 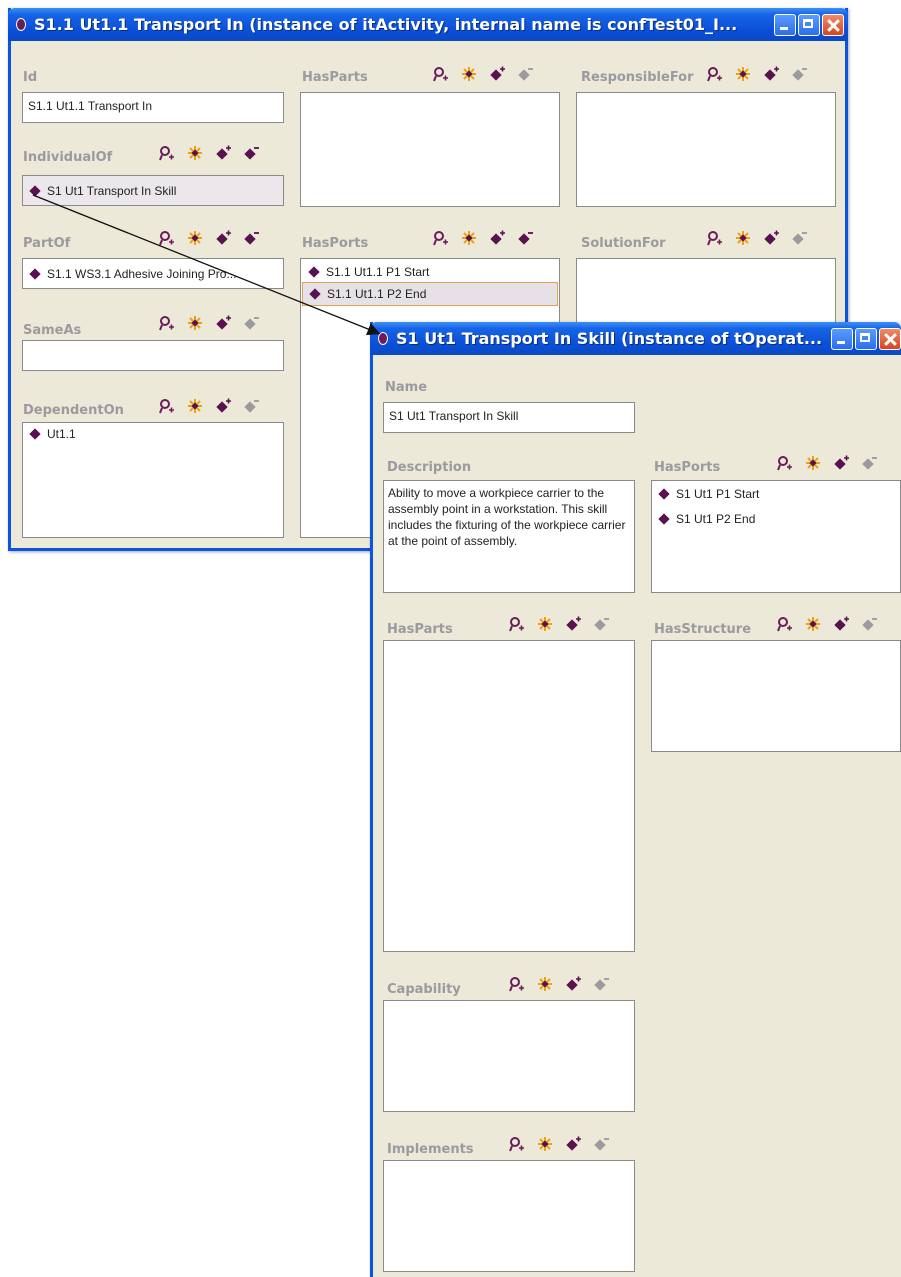 What do you see at coordinates (757, 74) in the screenshot?
I see `responsible-for-toolbar` at bounding box center [757, 74].